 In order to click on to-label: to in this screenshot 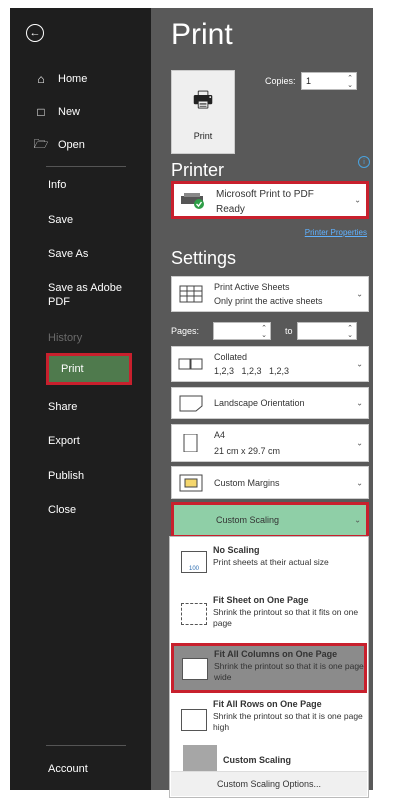, I will do `click(289, 331)`.